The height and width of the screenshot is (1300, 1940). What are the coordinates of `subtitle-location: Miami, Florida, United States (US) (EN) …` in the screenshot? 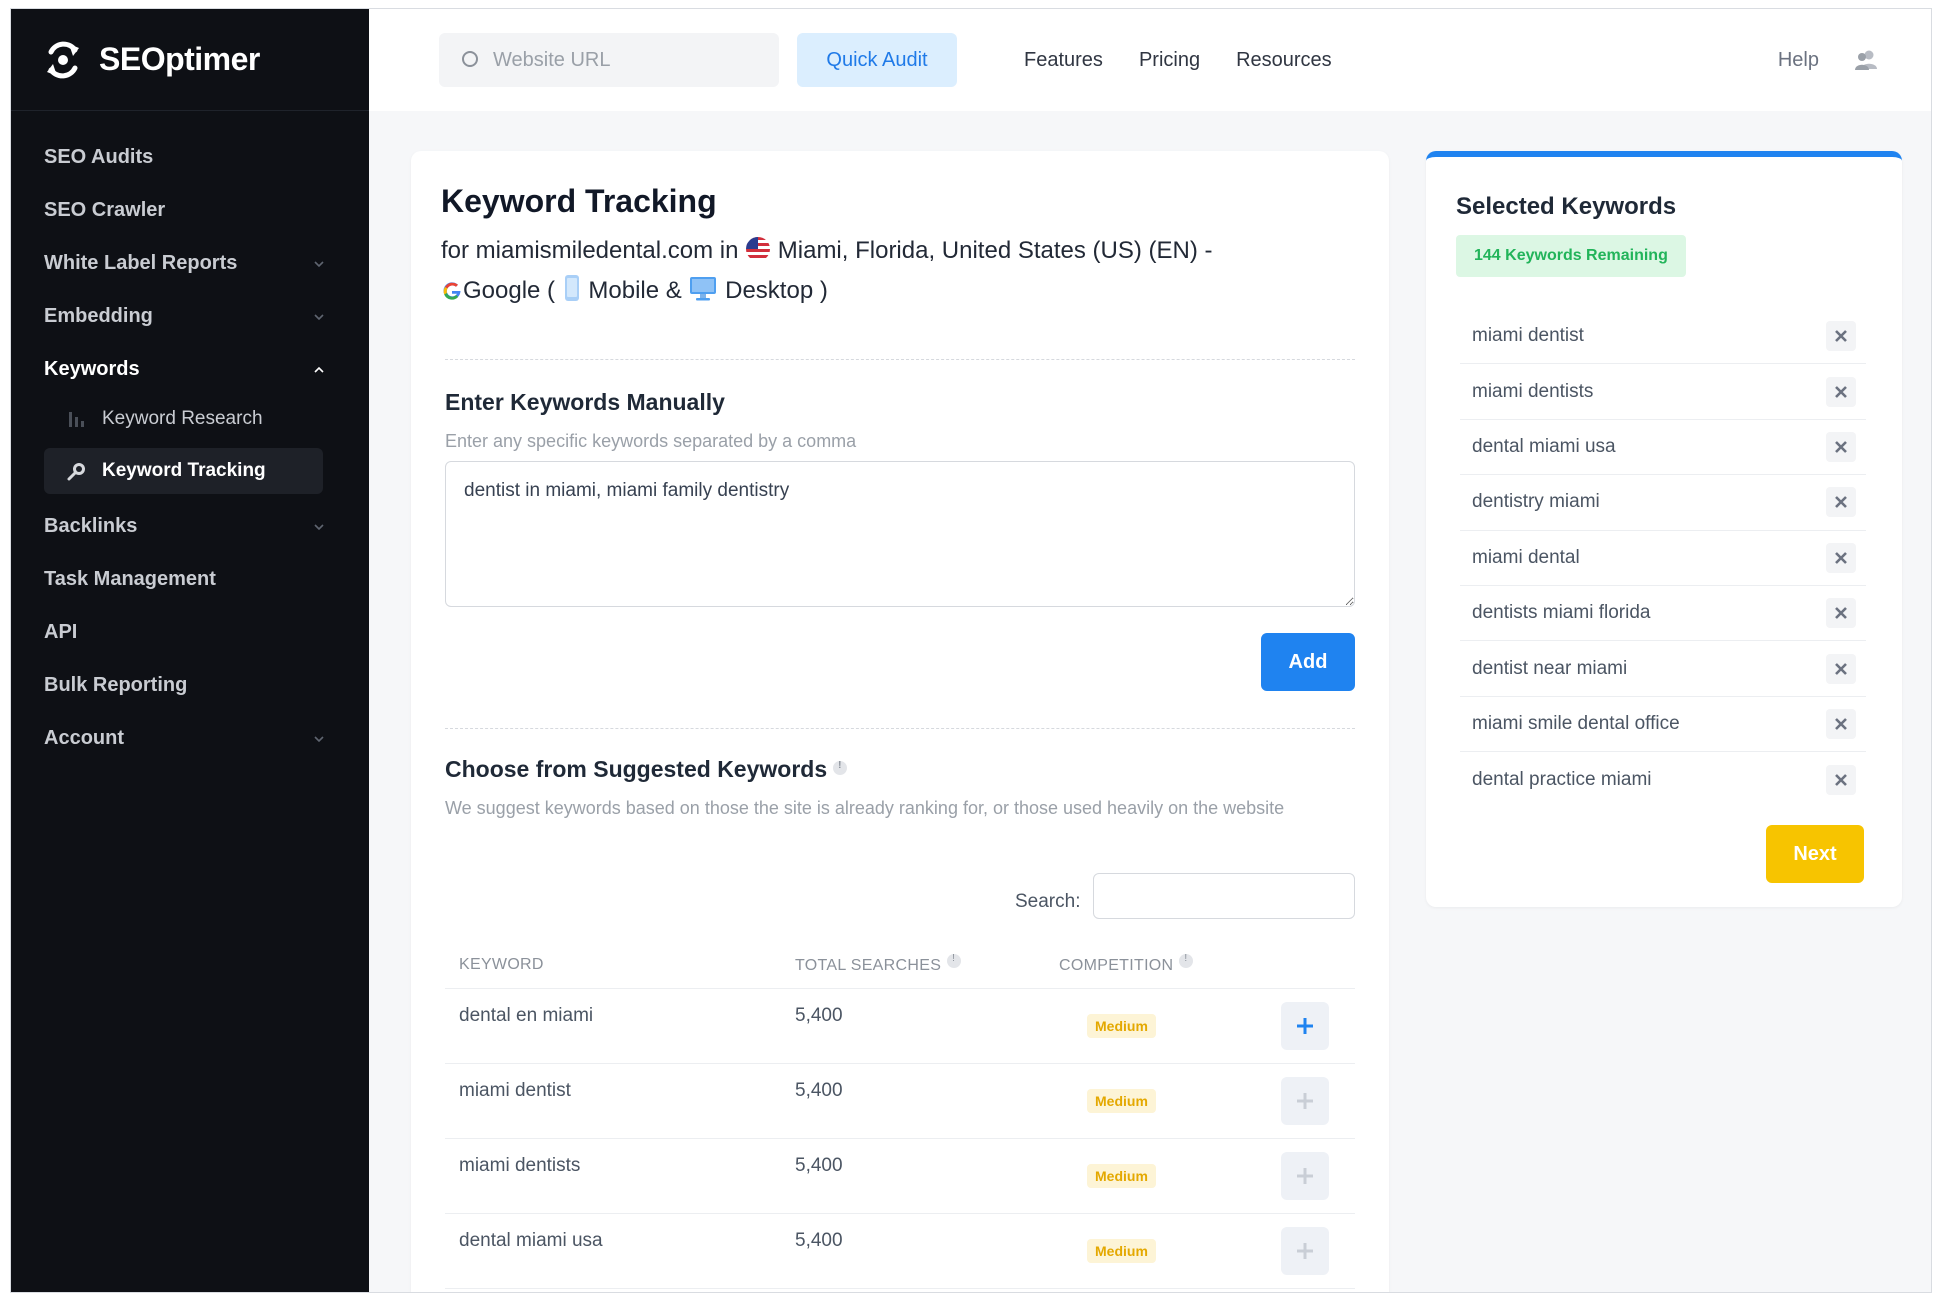 It's located at (995, 250).